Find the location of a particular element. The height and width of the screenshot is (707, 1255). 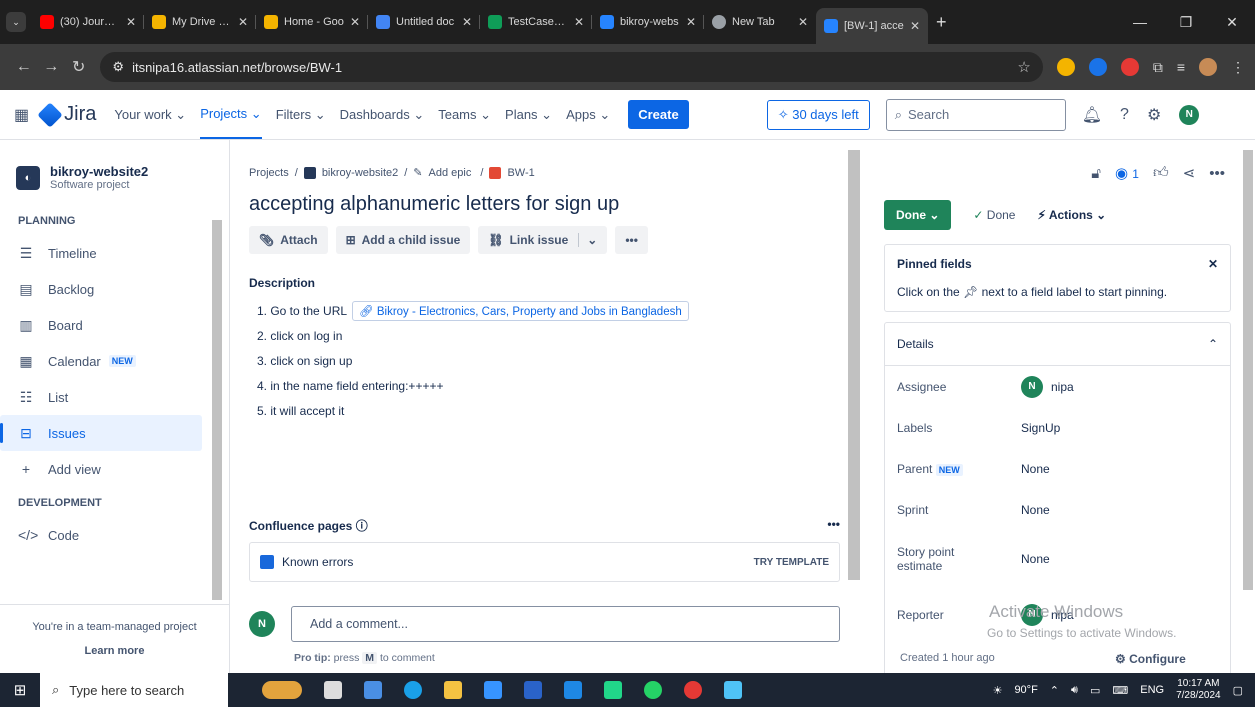

nav-apps: Apps ⌄ is located at coordinates (588, 115).